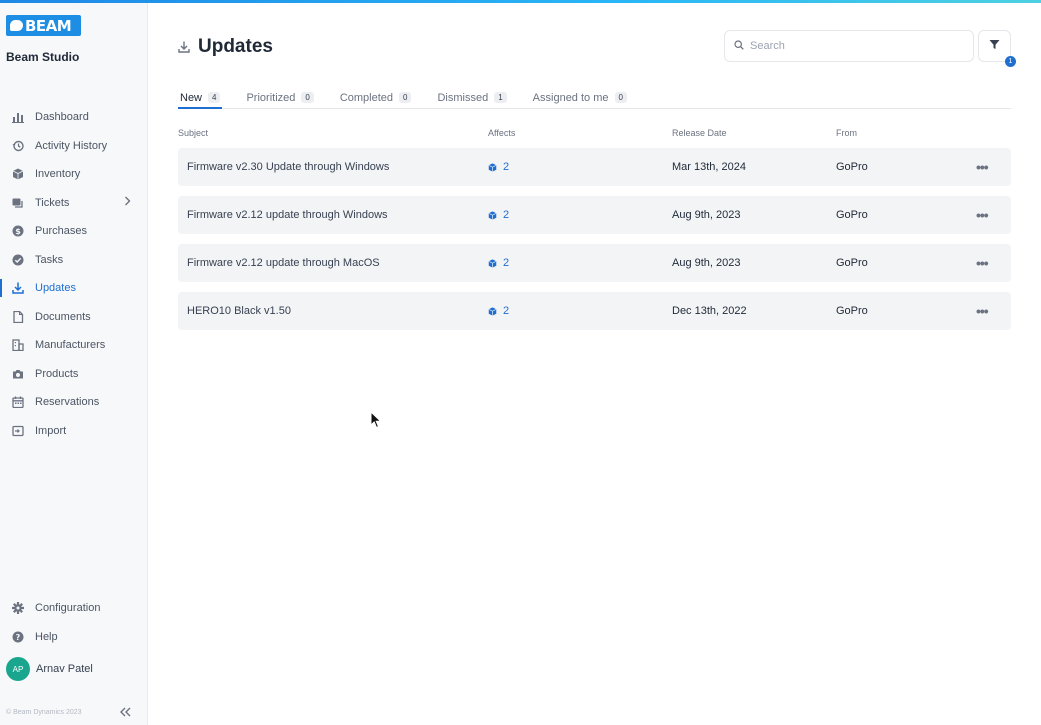 The image size is (1041, 725). What do you see at coordinates (125, 712) in the screenshot?
I see `collapse-sidebar-icon` at bounding box center [125, 712].